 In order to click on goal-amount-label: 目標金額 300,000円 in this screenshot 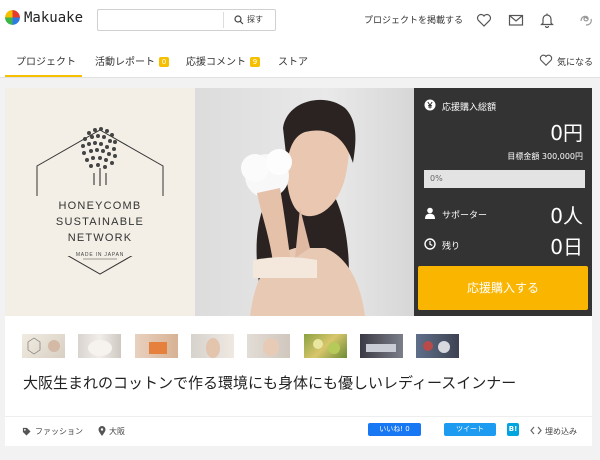, I will do `click(545, 156)`.